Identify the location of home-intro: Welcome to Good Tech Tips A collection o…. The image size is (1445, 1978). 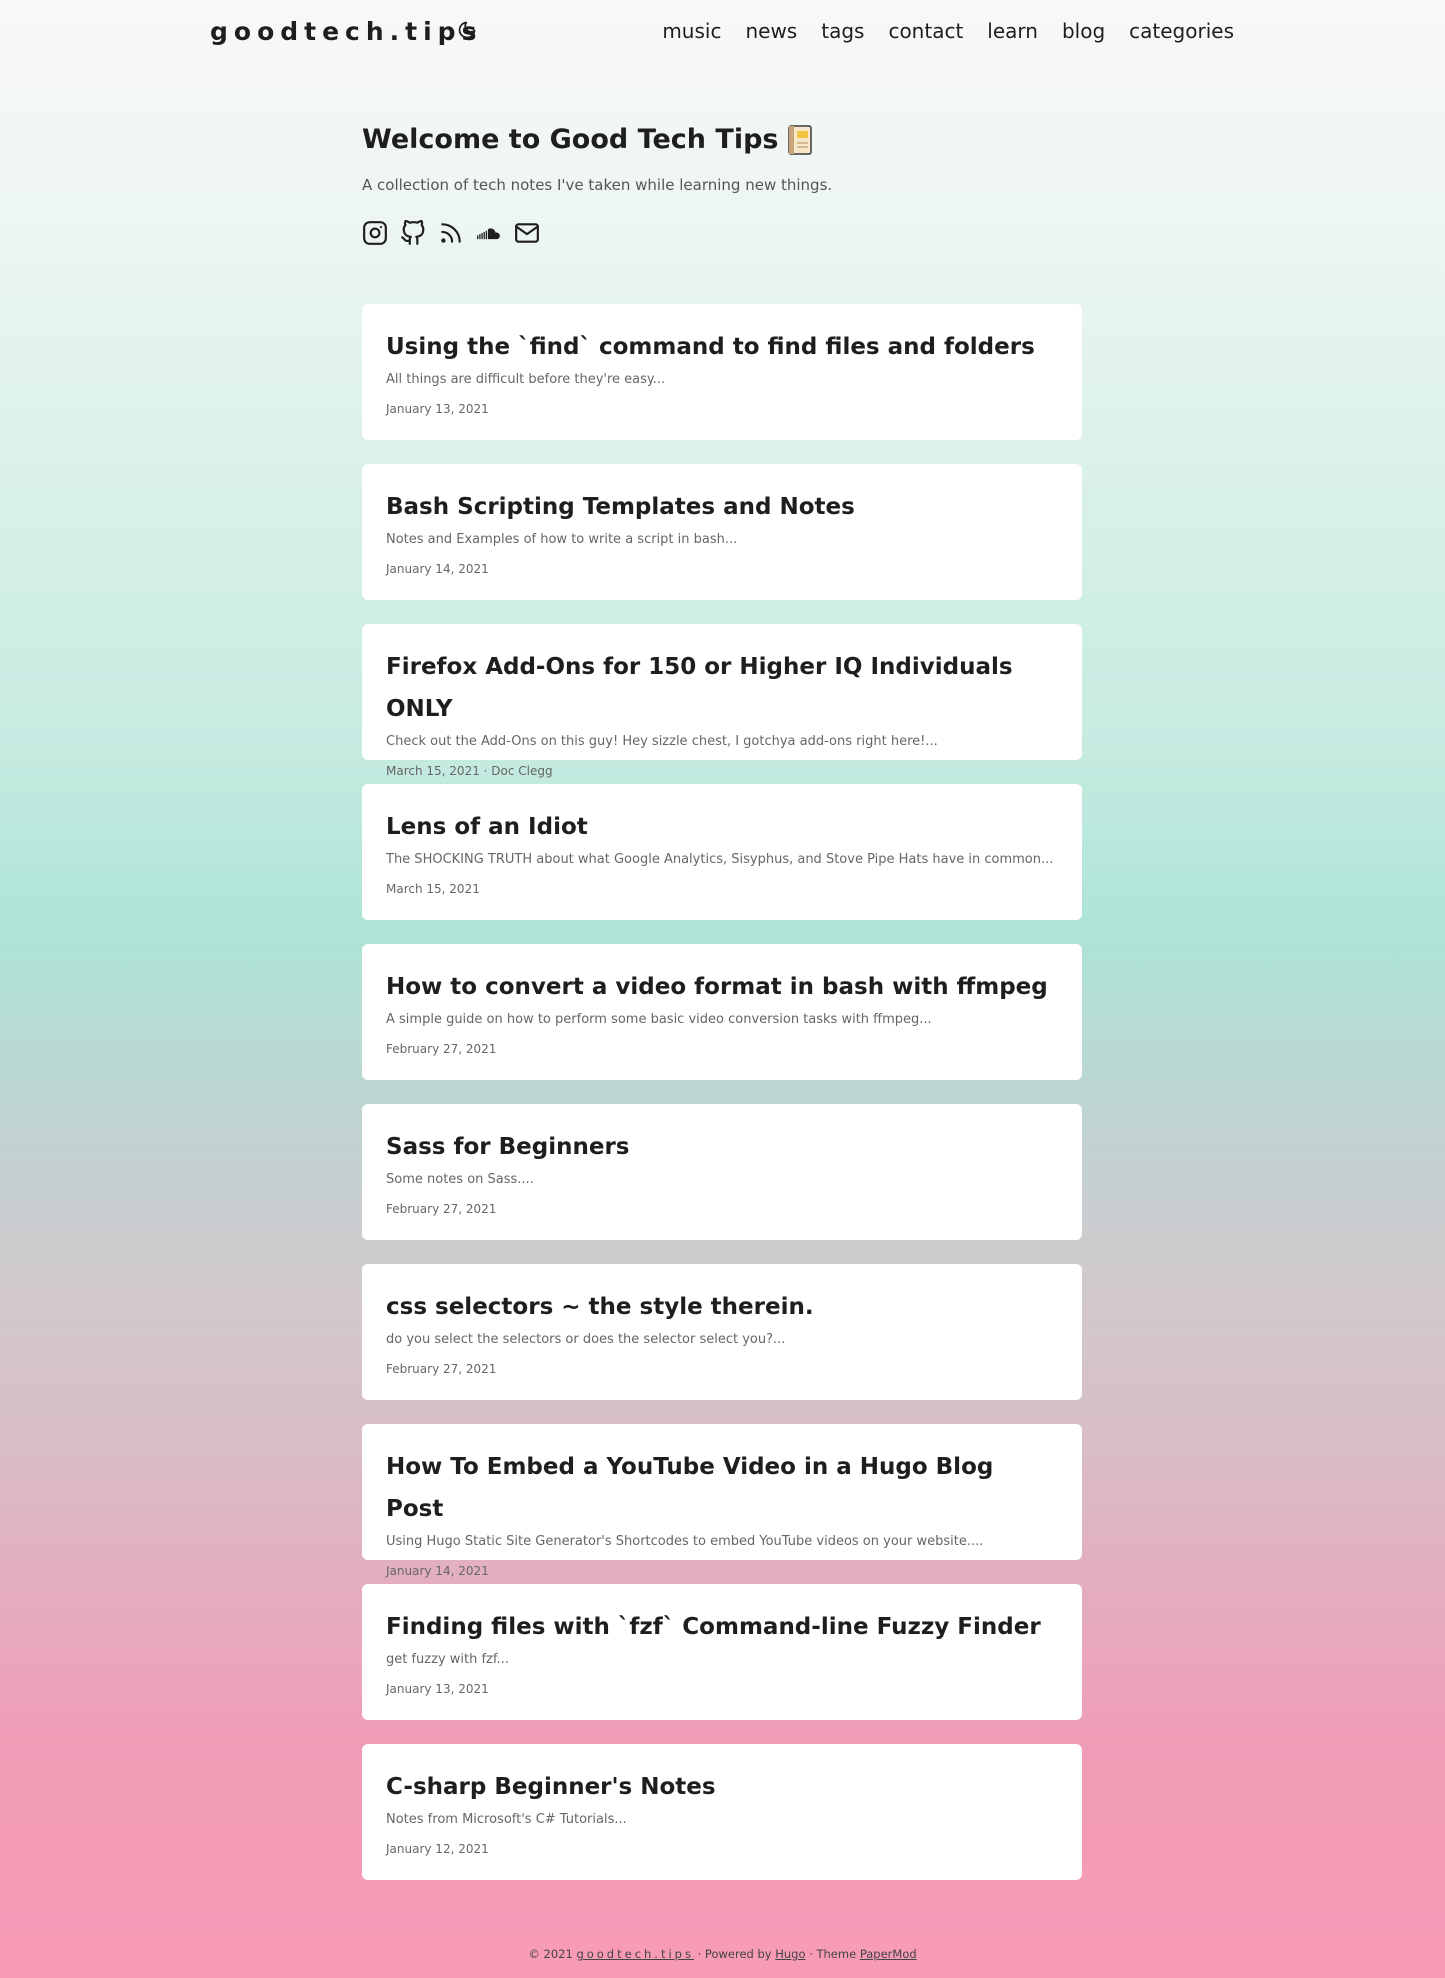
(722, 182).